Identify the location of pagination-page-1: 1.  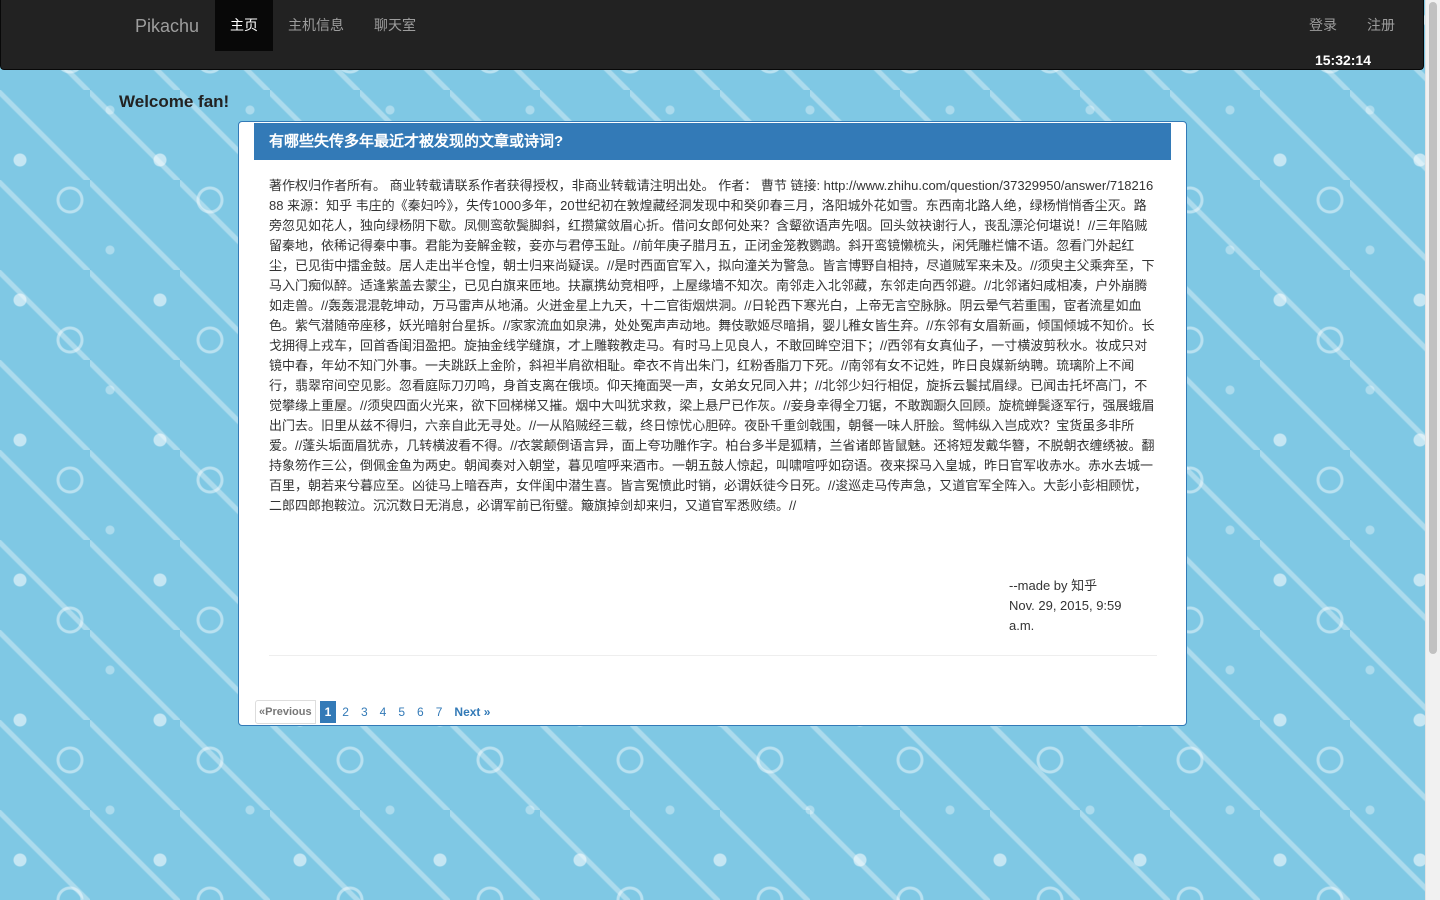
(328, 712).